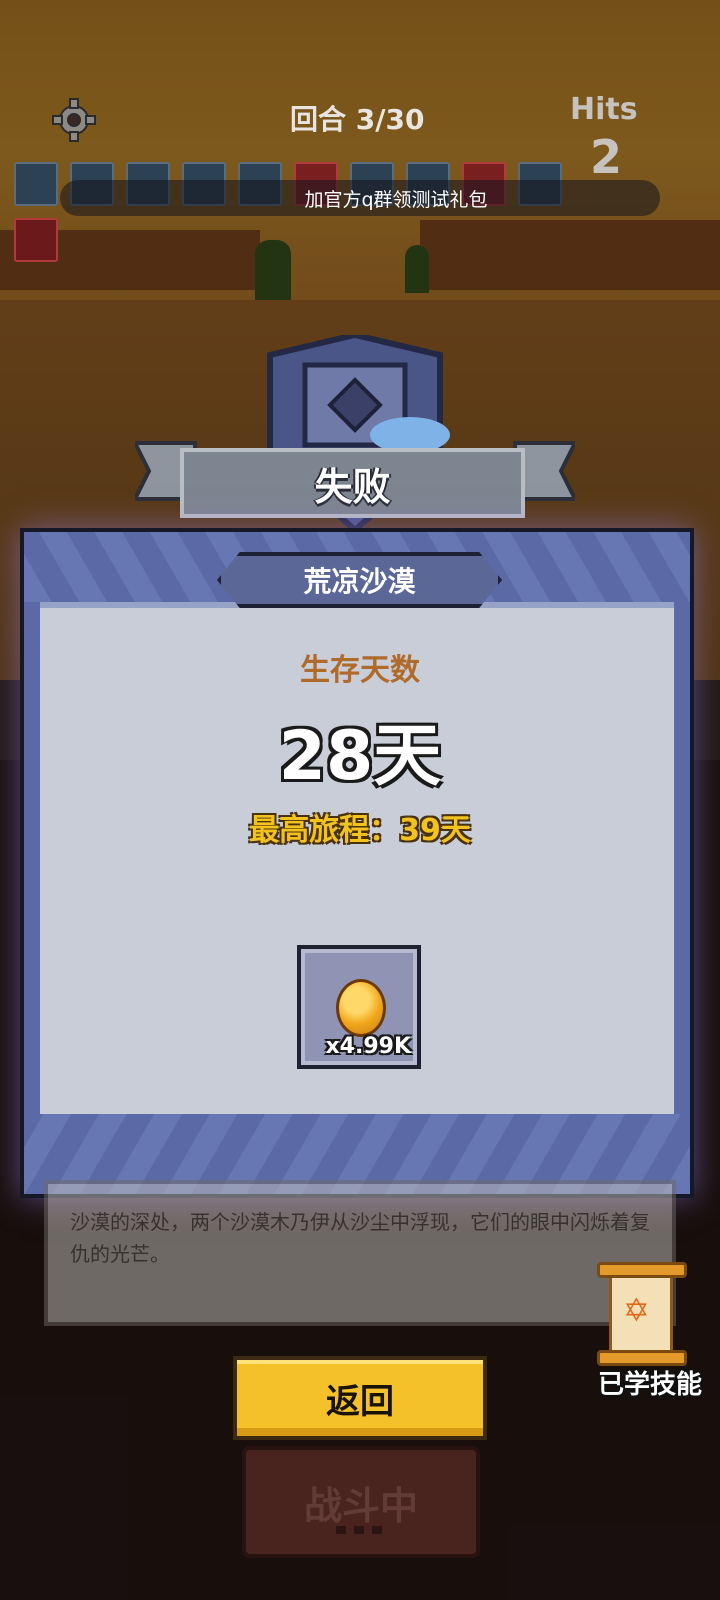  What do you see at coordinates (36, 184) in the screenshot?
I see `skill-slot-1-icon` at bounding box center [36, 184].